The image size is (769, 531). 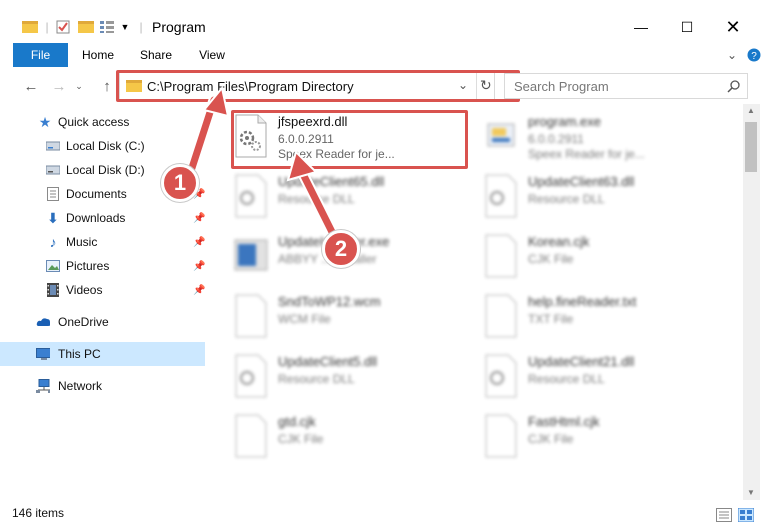 What do you see at coordinates (180, 183) in the screenshot?
I see `step-1-badge: 1` at bounding box center [180, 183].